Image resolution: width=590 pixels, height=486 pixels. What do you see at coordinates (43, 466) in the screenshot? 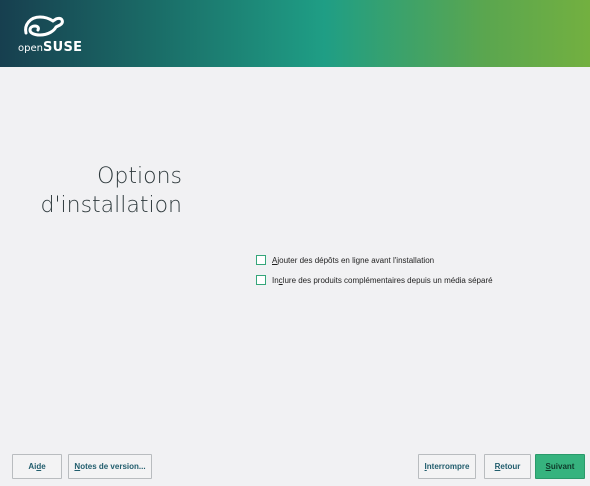
I see `button-label: e` at bounding box center [43, 466].